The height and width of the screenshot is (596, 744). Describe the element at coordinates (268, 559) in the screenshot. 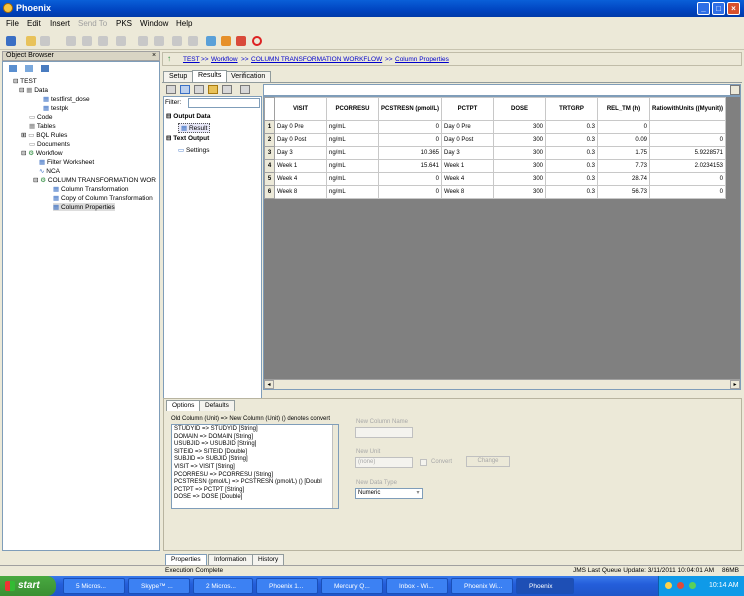

I see `tab-history: History` at that location.